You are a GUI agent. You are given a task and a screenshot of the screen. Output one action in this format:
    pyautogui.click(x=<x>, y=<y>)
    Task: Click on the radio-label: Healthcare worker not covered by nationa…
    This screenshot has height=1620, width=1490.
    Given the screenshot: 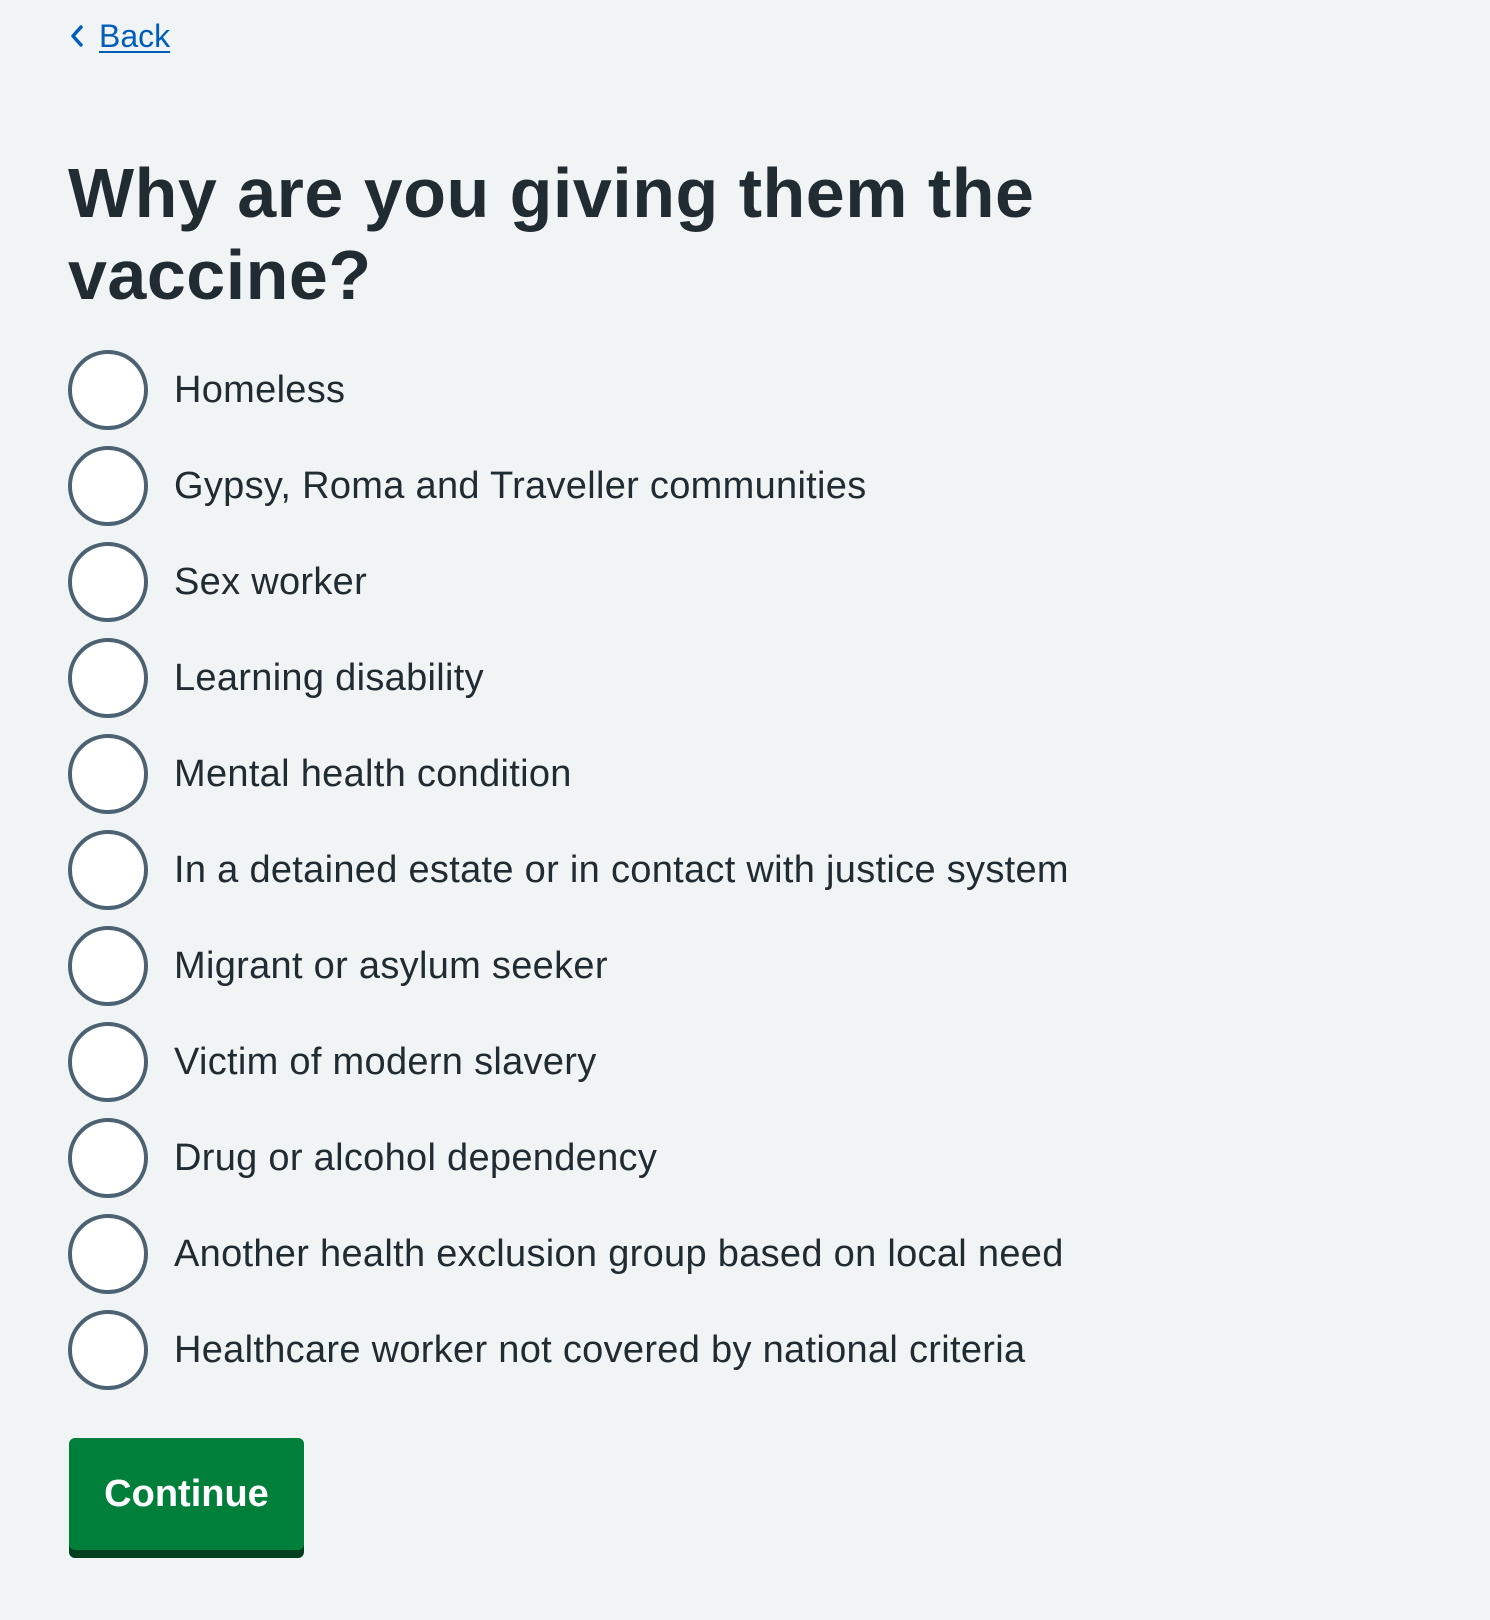 What is the action you would take?
    pyautogui.click(x=599, y=1350)
    